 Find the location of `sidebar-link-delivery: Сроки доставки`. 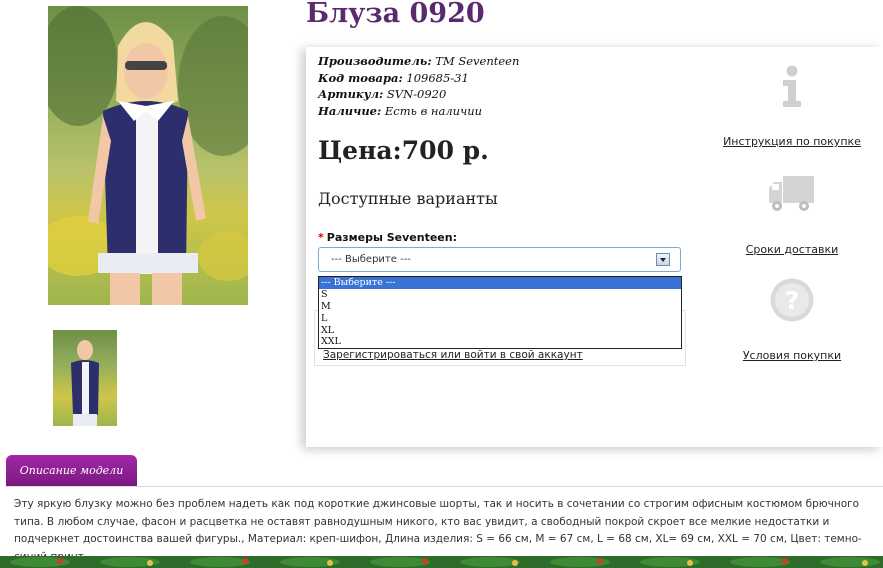

sidebar-link-delivery: Сроки доставки is located at coordinates (792, 249).